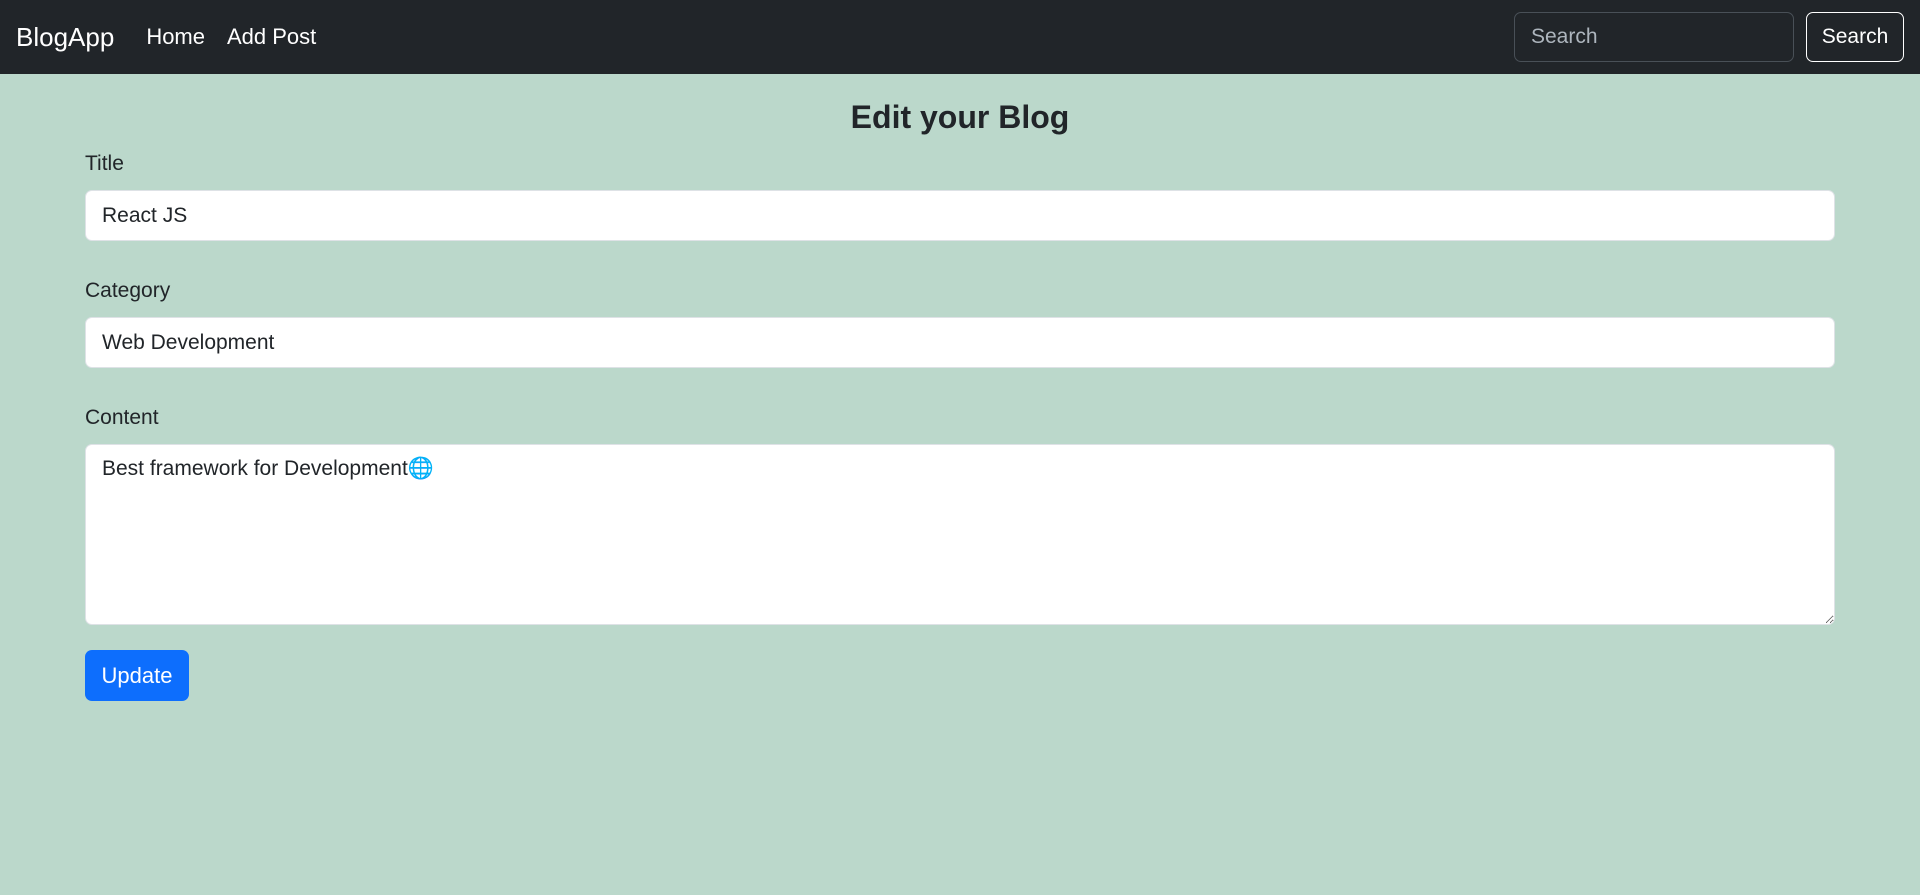 The height and width of the screenshot is (895, 1920). Describe the element at coordinates (960, 37) in the screenshot. I see `navbar: BlogApp Home Add Post Search` at that location.